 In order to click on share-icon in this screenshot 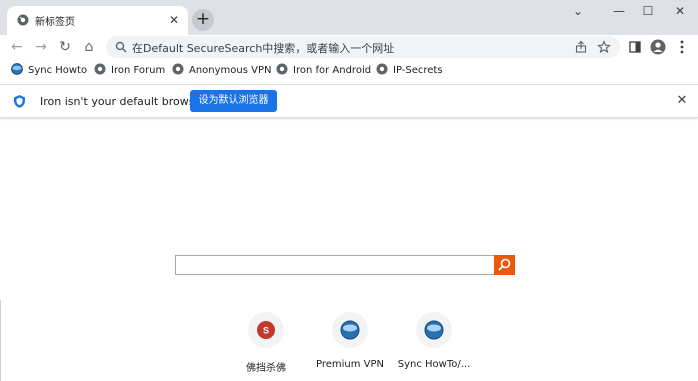, I will do `click(581, 47)`.